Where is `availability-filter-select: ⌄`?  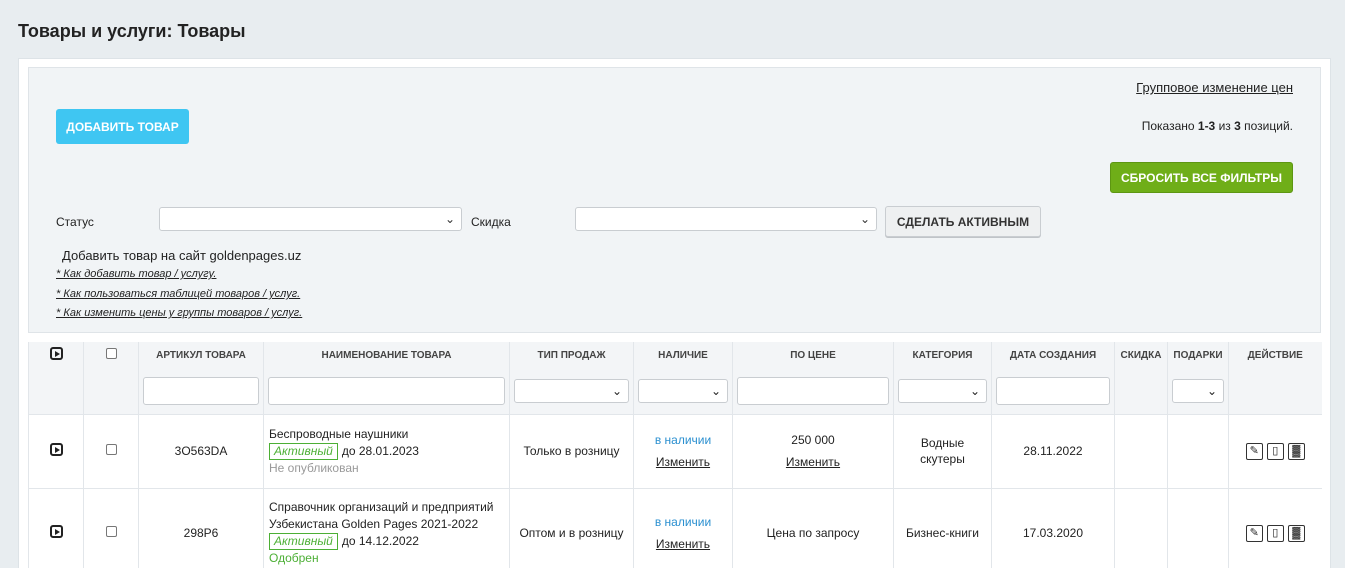 availability-filter-select: ⌄ is located at coordinates (683, 390).